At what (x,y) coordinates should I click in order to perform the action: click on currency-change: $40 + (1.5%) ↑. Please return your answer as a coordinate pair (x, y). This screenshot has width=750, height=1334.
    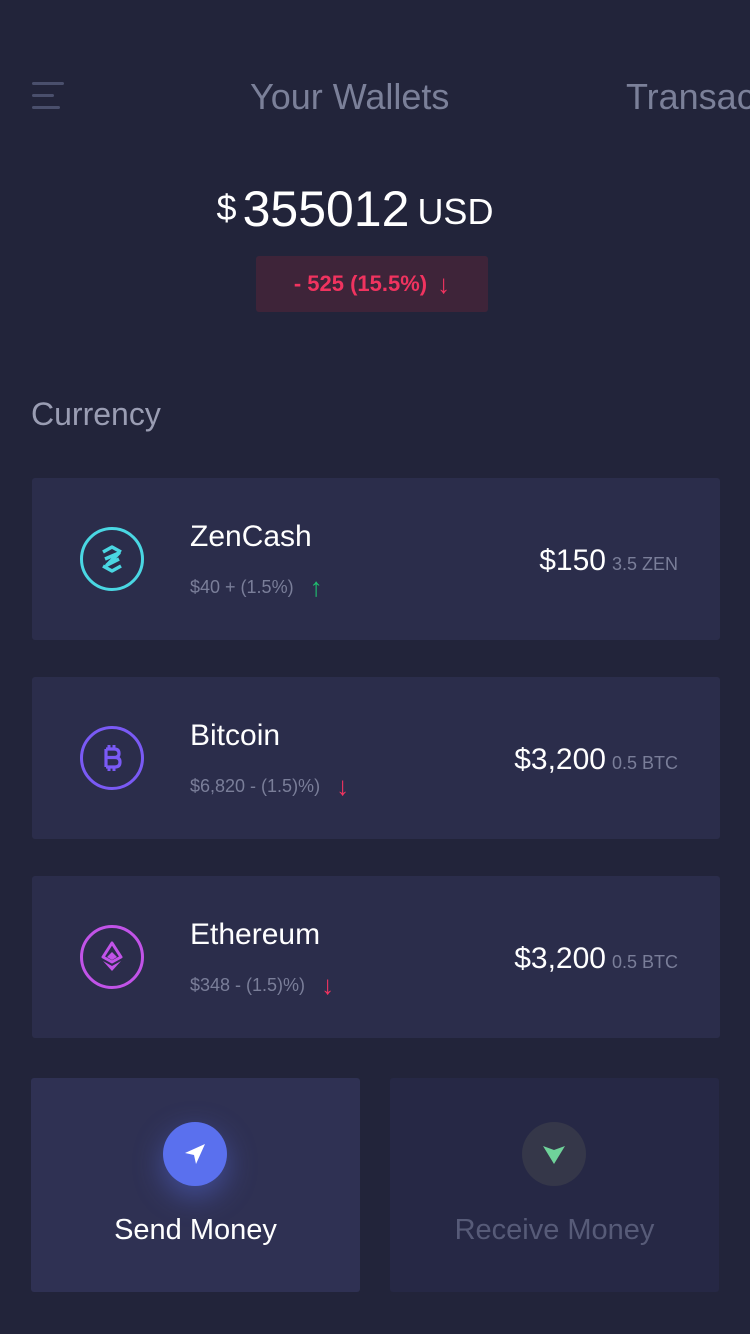
    Looking at the image, I should click on (256, 587).